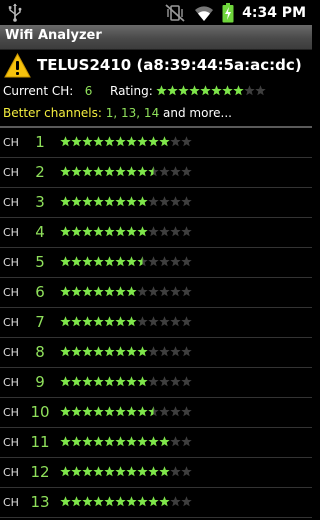  What do you see at coordinates (53, 35) in the screenshot?
I see `app-title: Wifi Analyzer` at bounding box center [53, 35].